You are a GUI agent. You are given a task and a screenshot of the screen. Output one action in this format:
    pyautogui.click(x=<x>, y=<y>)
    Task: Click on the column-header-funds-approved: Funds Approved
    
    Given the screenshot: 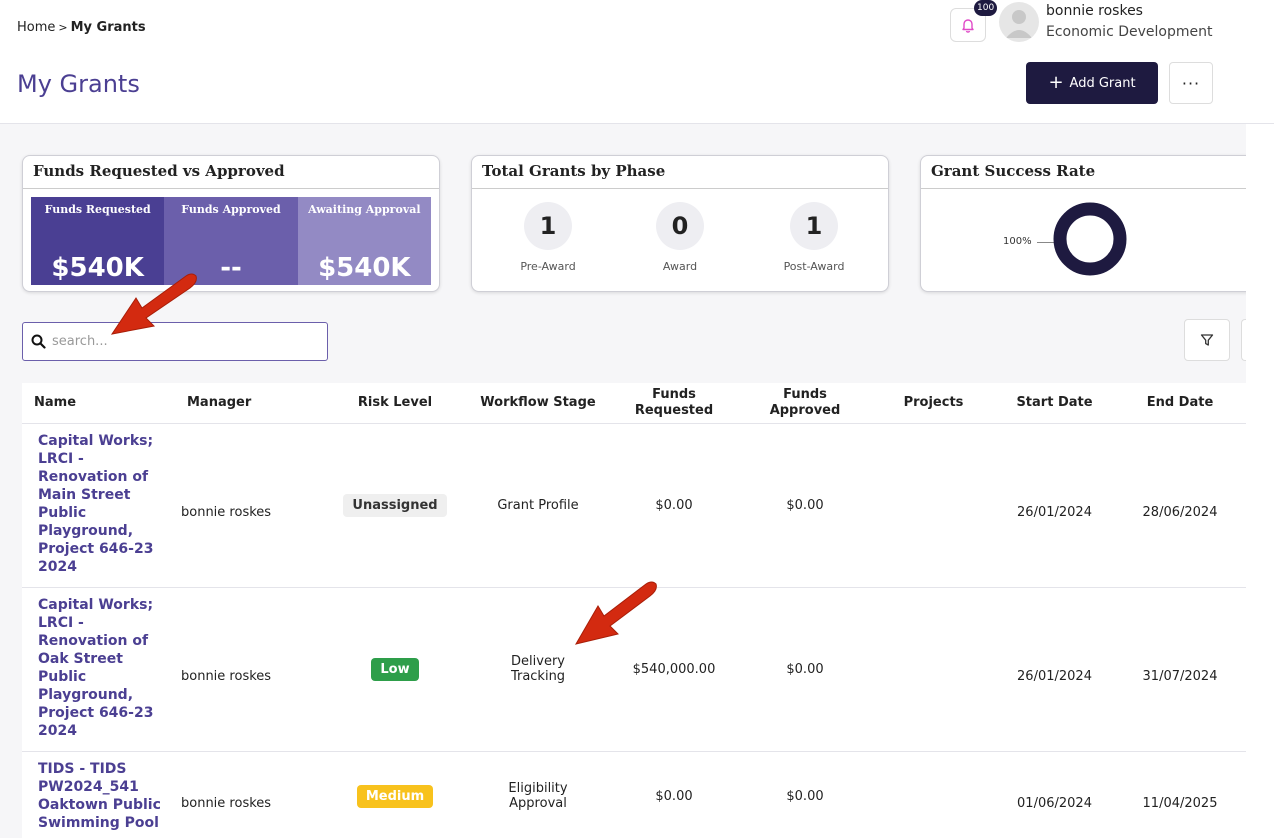 What is the action you would take?
    pyautogui.click(x=805, y=403)
    